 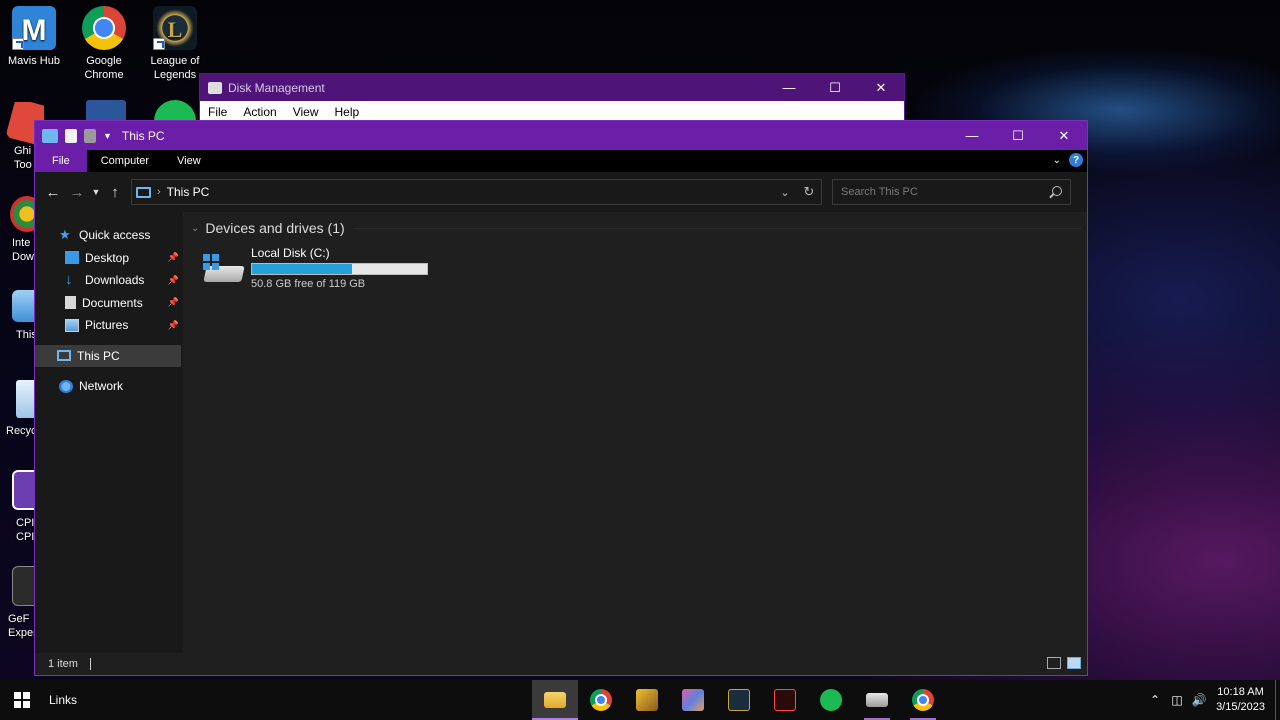 What do you see at coordinates (63, 700) in the screenshot?
I see `links-toolbar: Links` at bounding box center [63, 700].